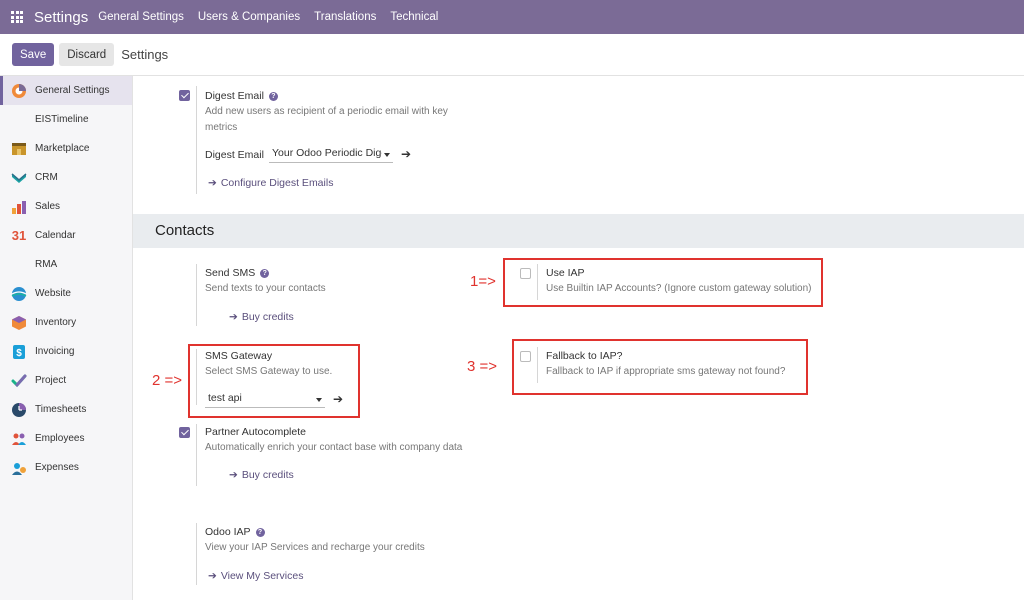  Describe the element at coordinates (66, 119) in the screenshot. I see `sidebar-item-eistimeline: EISTimeline` at that location.